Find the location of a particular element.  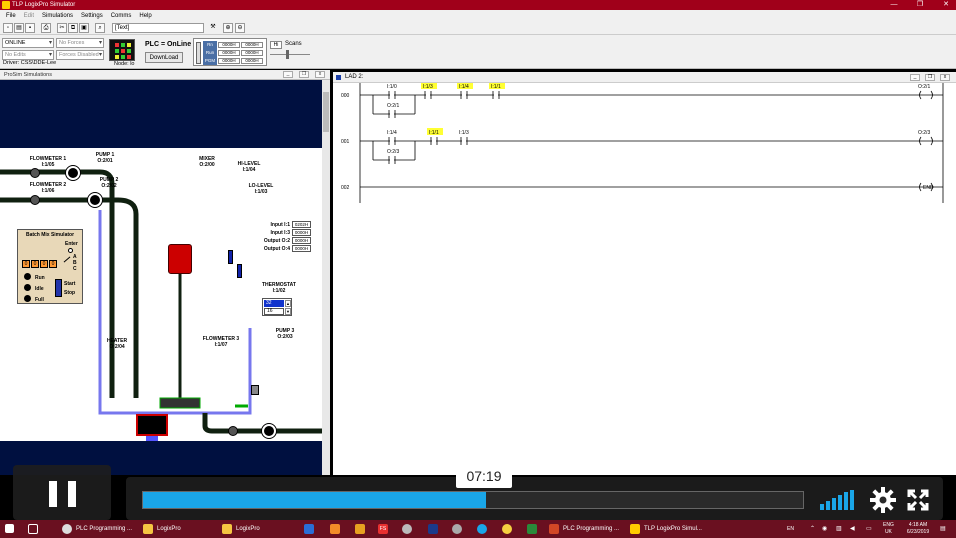

scan-slider is located at coordinates (290, 54).